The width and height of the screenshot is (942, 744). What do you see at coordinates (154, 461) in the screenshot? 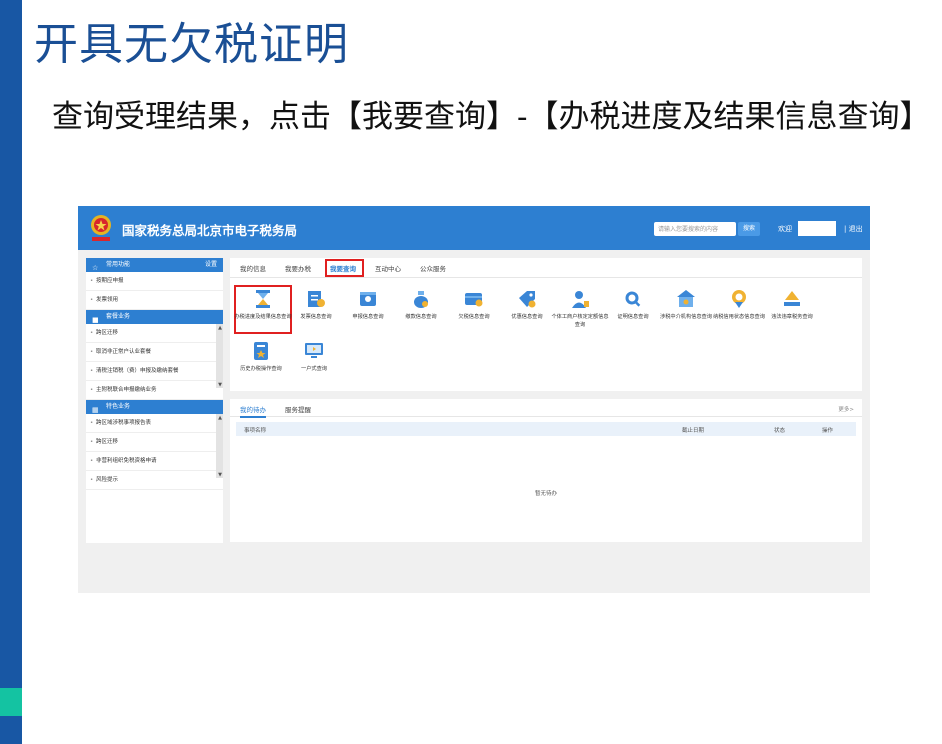
I see `sidebar-item: 非营利组织免税资格申请` at bounding box center [154, 461].